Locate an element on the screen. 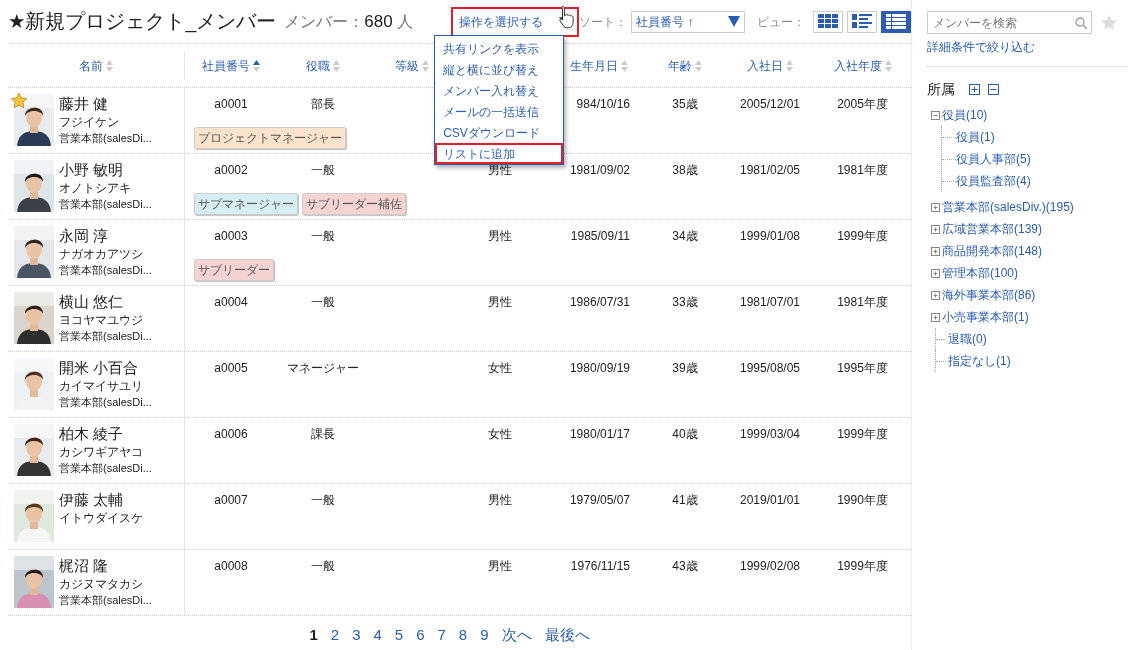 The image size is (1128, 650). caret-icon is located at coordinates (734, 21).